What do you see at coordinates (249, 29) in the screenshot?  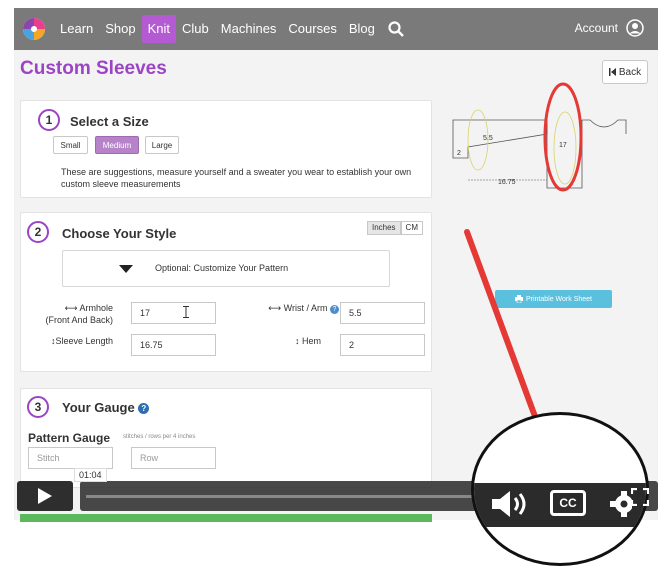 I see `nav-item-machines: Machines` at bounding box center [249, 29].